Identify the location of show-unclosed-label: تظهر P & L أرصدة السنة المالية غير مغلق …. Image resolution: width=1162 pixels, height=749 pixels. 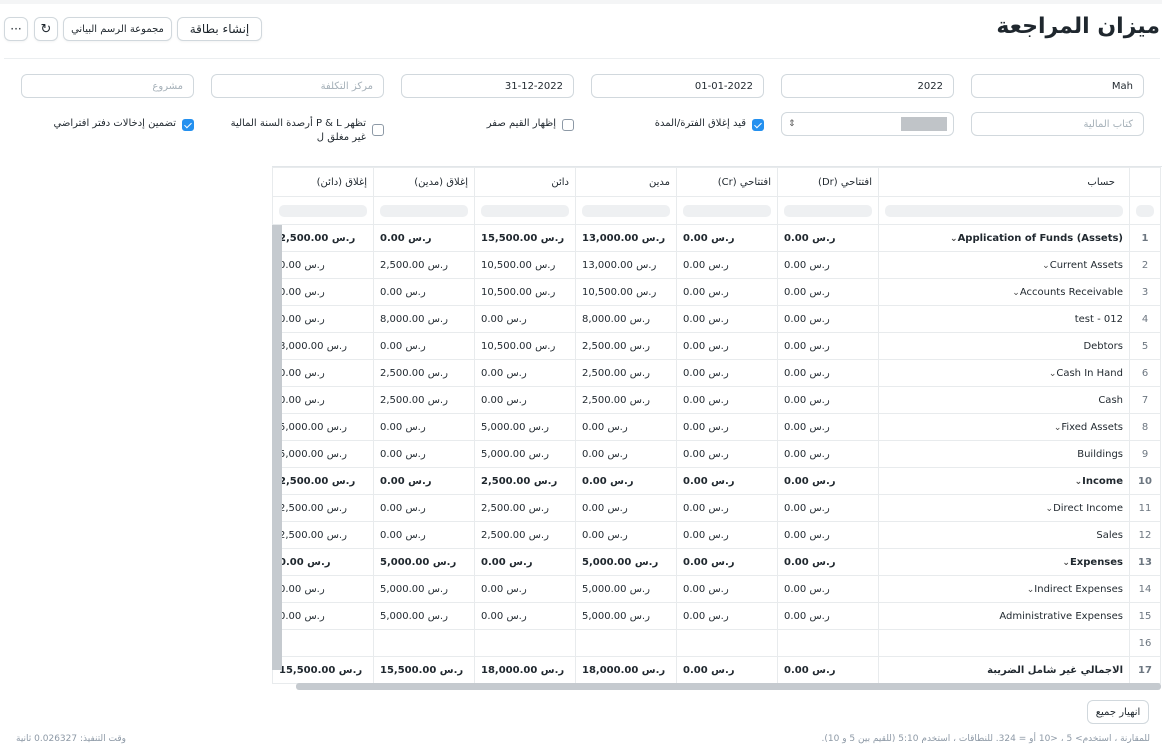
(298, 130).